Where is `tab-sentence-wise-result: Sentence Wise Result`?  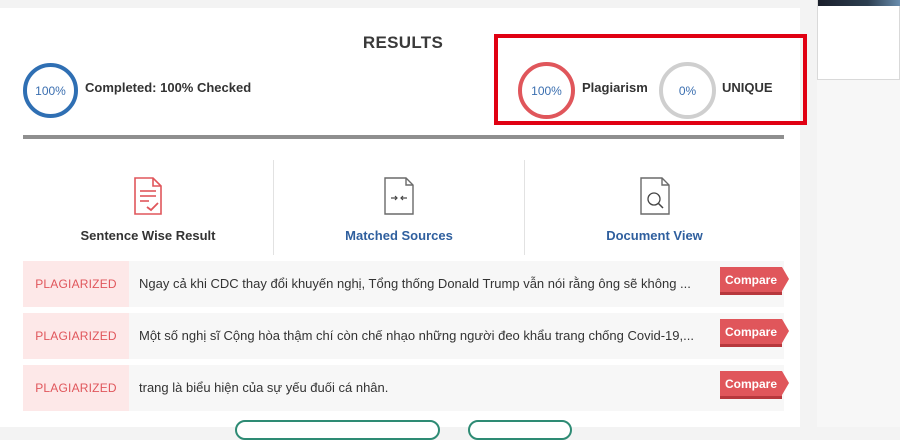
tab-sentence-wise-result: Sentence Wise Result is located at coordinates (148, 207).